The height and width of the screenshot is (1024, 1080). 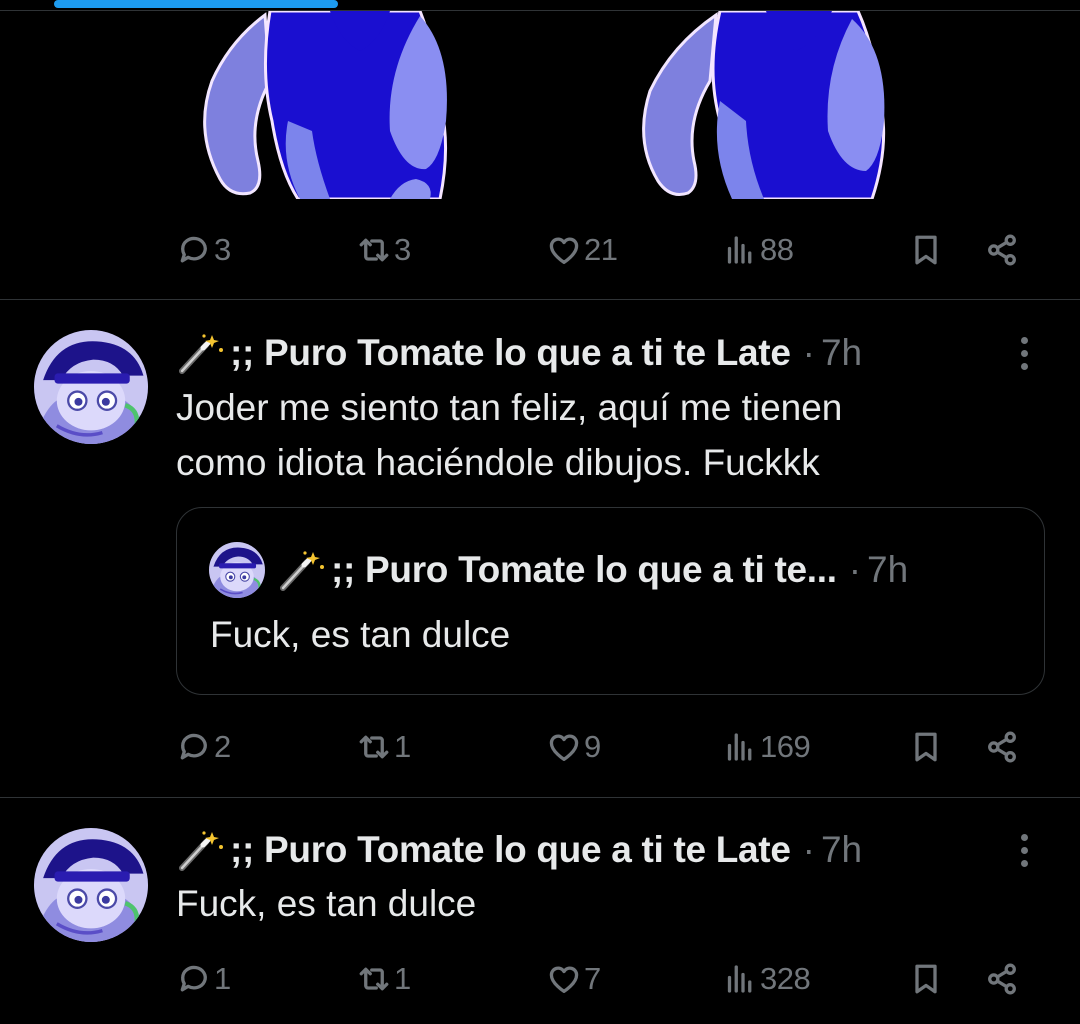 I want to click on quoted-post-text: Fuck, es tan dulce, so click(x=360, y=634).